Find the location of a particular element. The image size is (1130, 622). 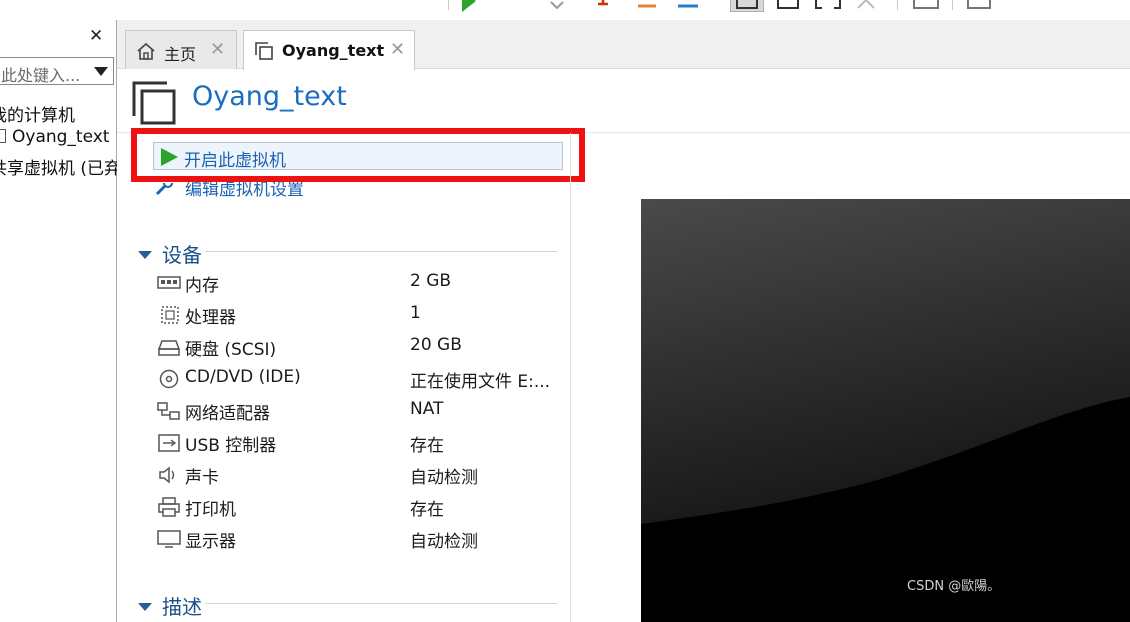

memory-icon is located at coordinates (169, 282).